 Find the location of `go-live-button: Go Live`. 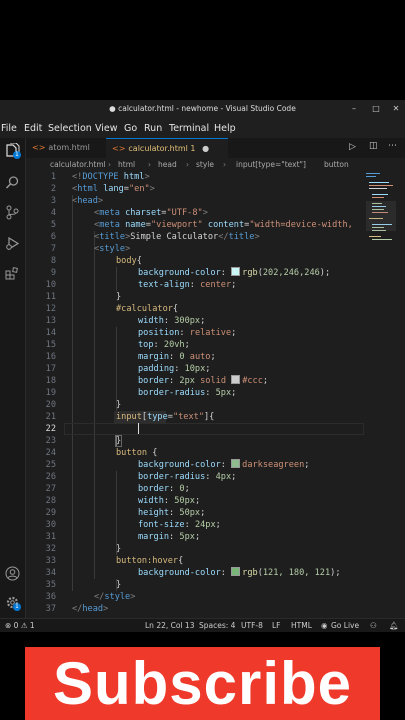

go-live-button: Go Live is located at coordinates (345, 625).